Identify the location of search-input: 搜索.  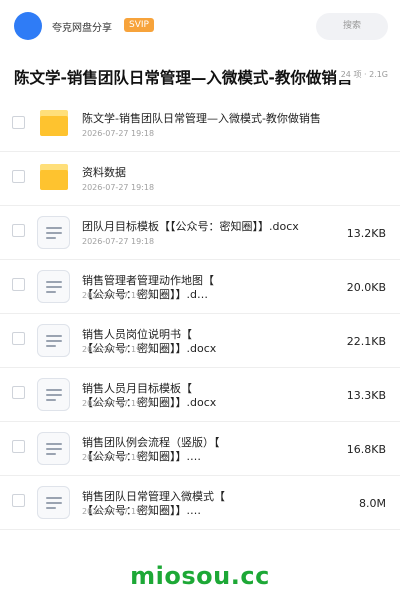
(352, 26).